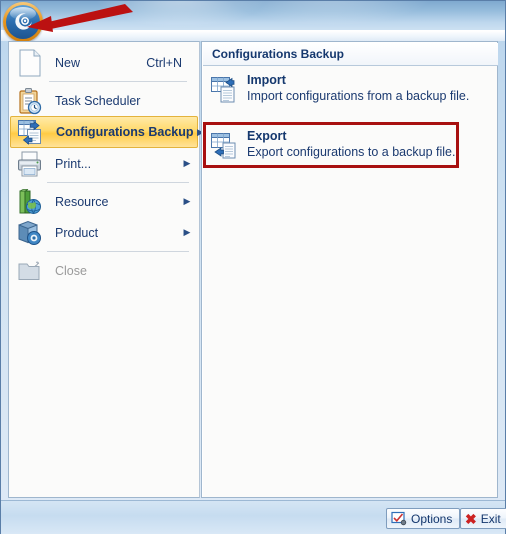 The height and width of the screenshot is (534, 506). What do you see at coordinates (253, 517) in the screenshot?
I see `footer-bar: Options ✖ Exit` at bounding box center [253, 517].